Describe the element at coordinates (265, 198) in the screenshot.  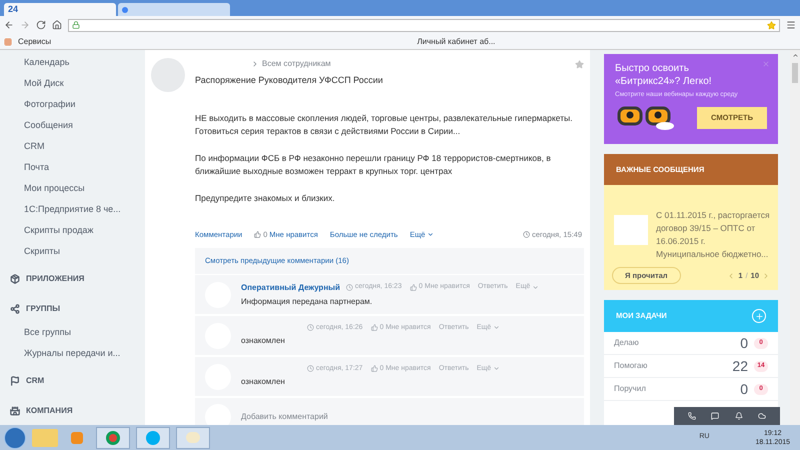
I see `post-paragraph: Предупредите знакомых и близких.` at that location.